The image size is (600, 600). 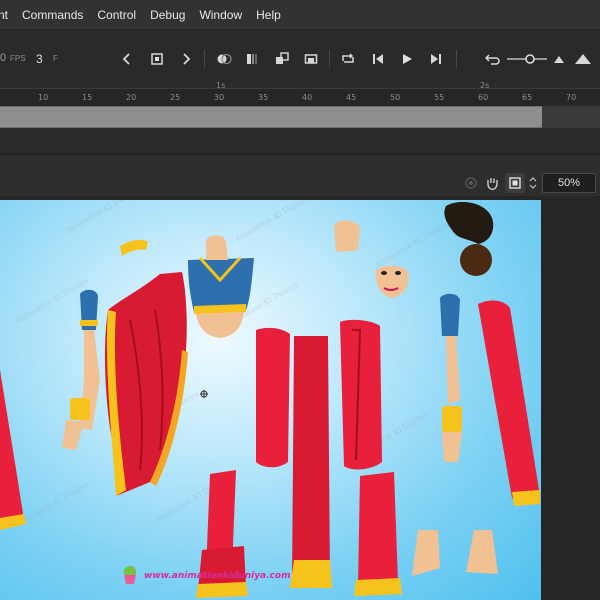 What do you see at coordinates (175, 97) in the screenshot?
I see `ruler-tick: 25` at bounding box center [175, 97].